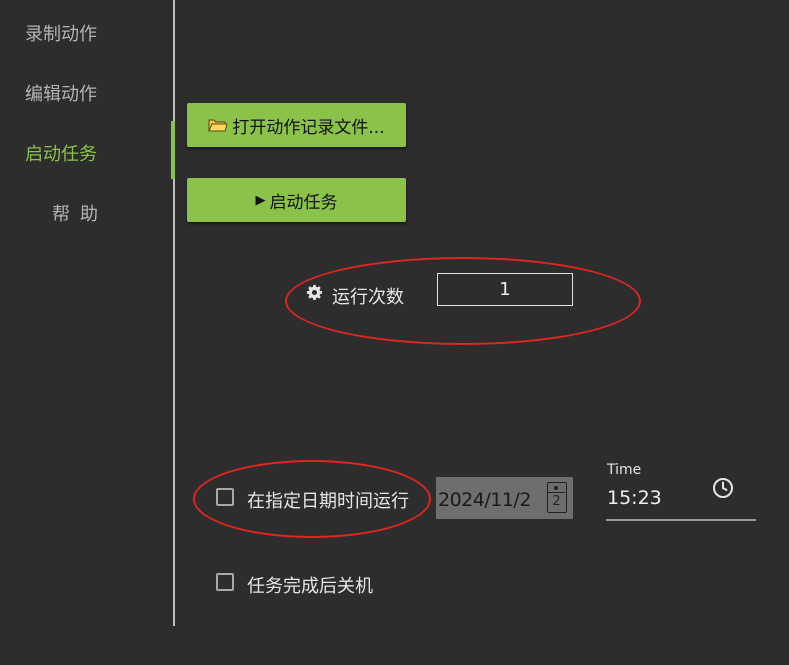 This screenshot has width=789, height=665. I want to click on sidebar-divider, so click(174, 313).